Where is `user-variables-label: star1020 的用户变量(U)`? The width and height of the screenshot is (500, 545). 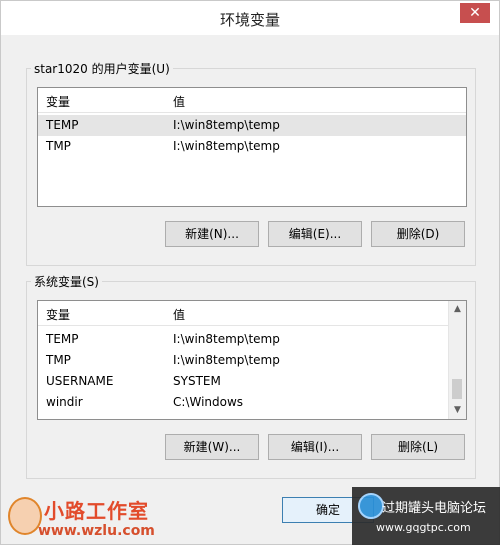
user-variables-label: star1020 的用户变量(U) is located at coordinates (102, 68).